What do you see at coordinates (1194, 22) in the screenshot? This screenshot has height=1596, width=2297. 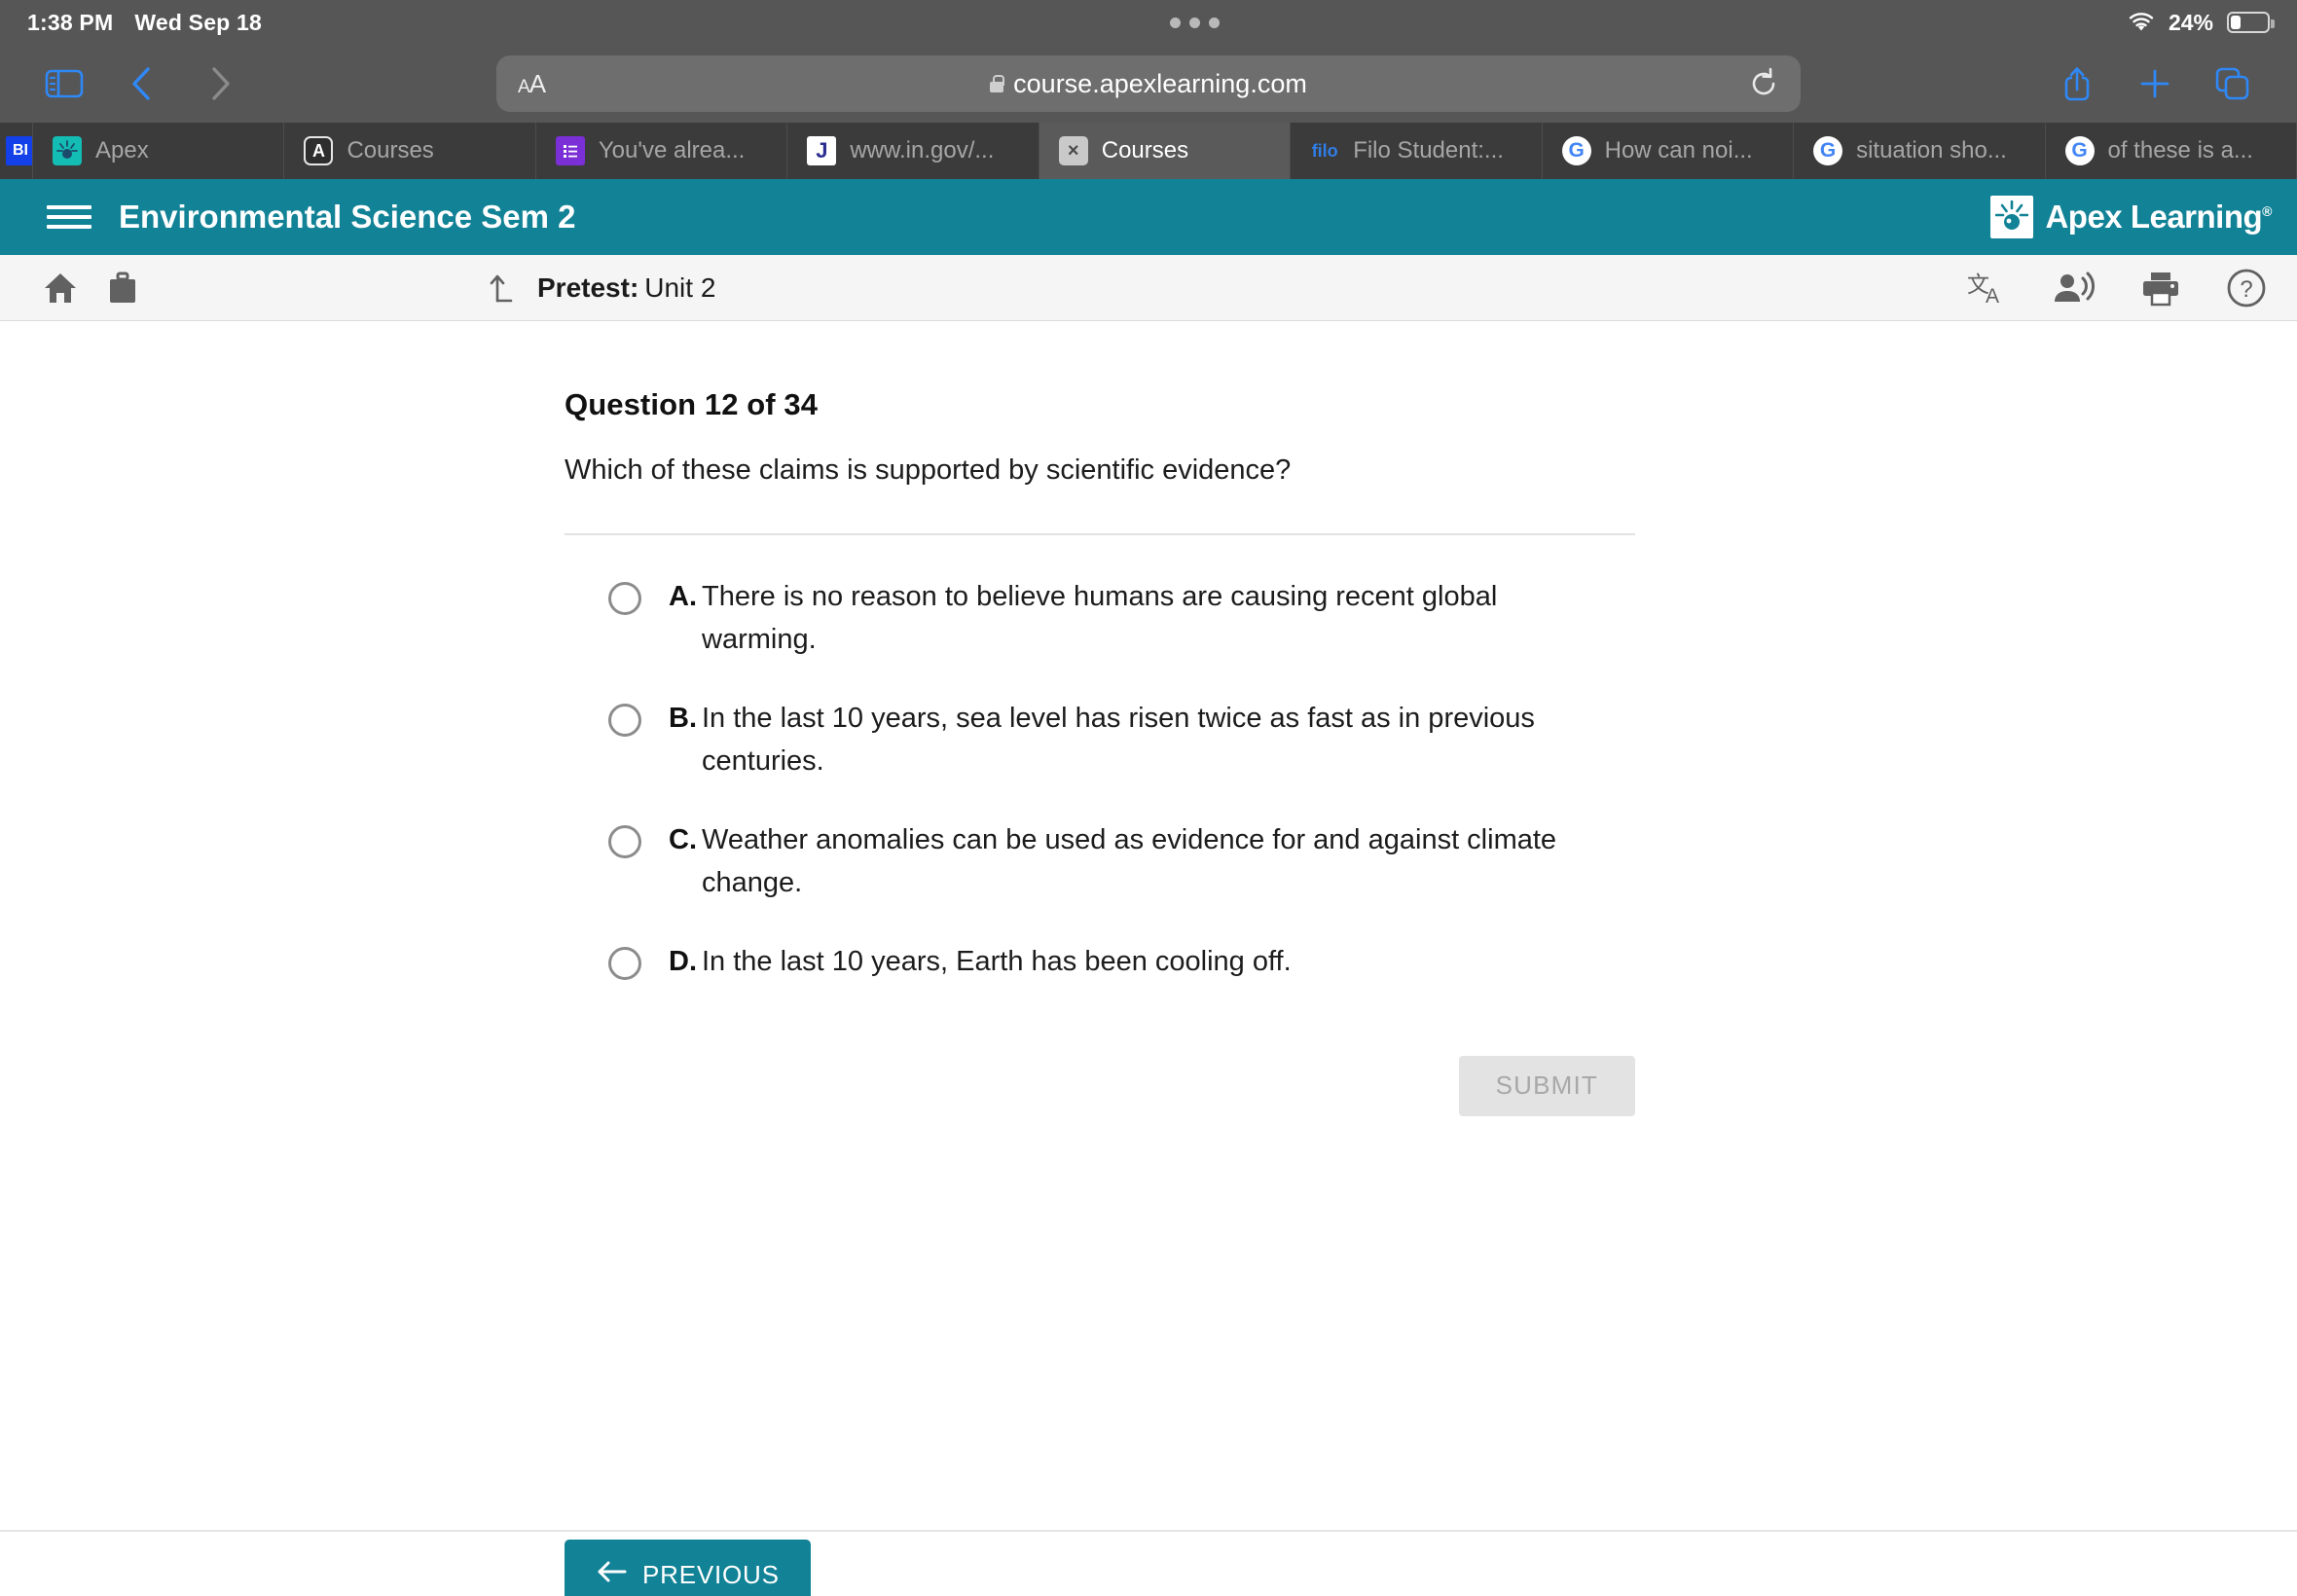 I see `multitask-dots-icon` at bounding box center [1194, 22].